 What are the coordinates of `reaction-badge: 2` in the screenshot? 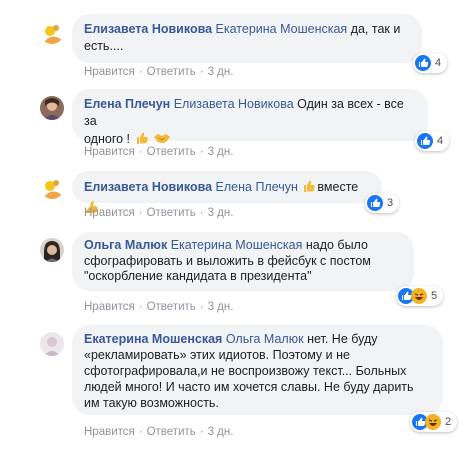 It's located at (434, 422).